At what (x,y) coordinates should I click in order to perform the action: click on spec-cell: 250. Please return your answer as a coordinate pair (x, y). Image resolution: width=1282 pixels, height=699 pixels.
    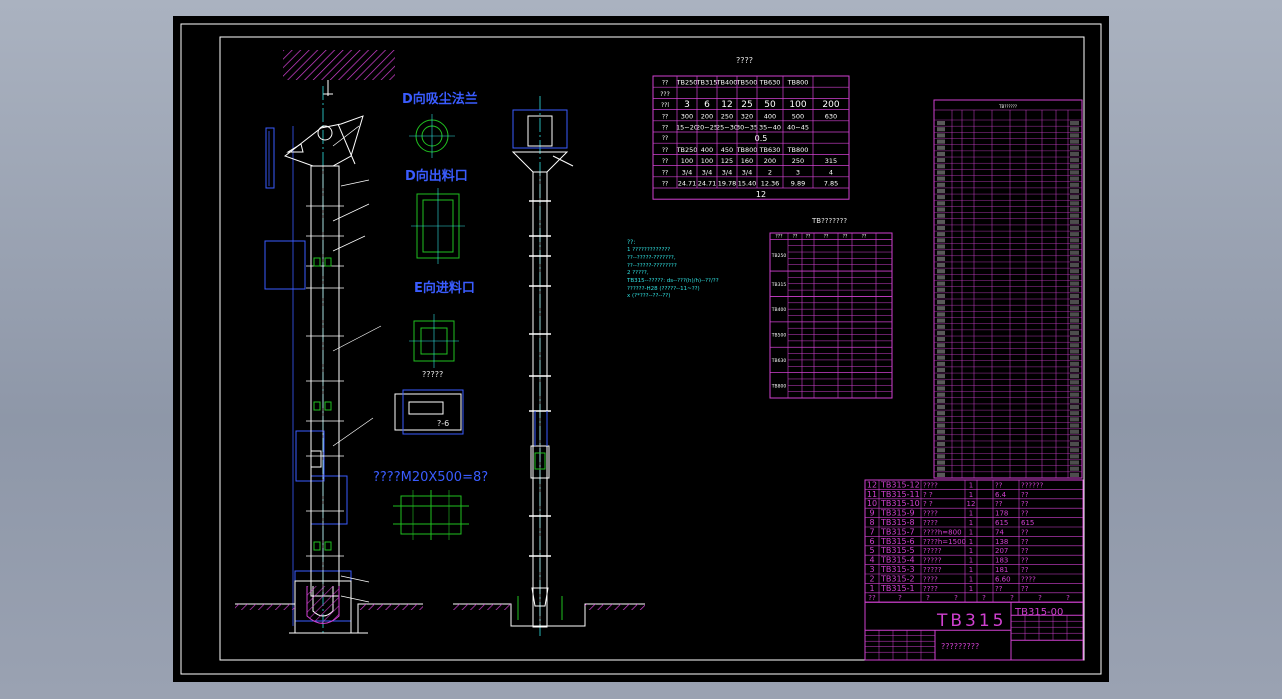
    Looking at the image, I should click on (798, 161).